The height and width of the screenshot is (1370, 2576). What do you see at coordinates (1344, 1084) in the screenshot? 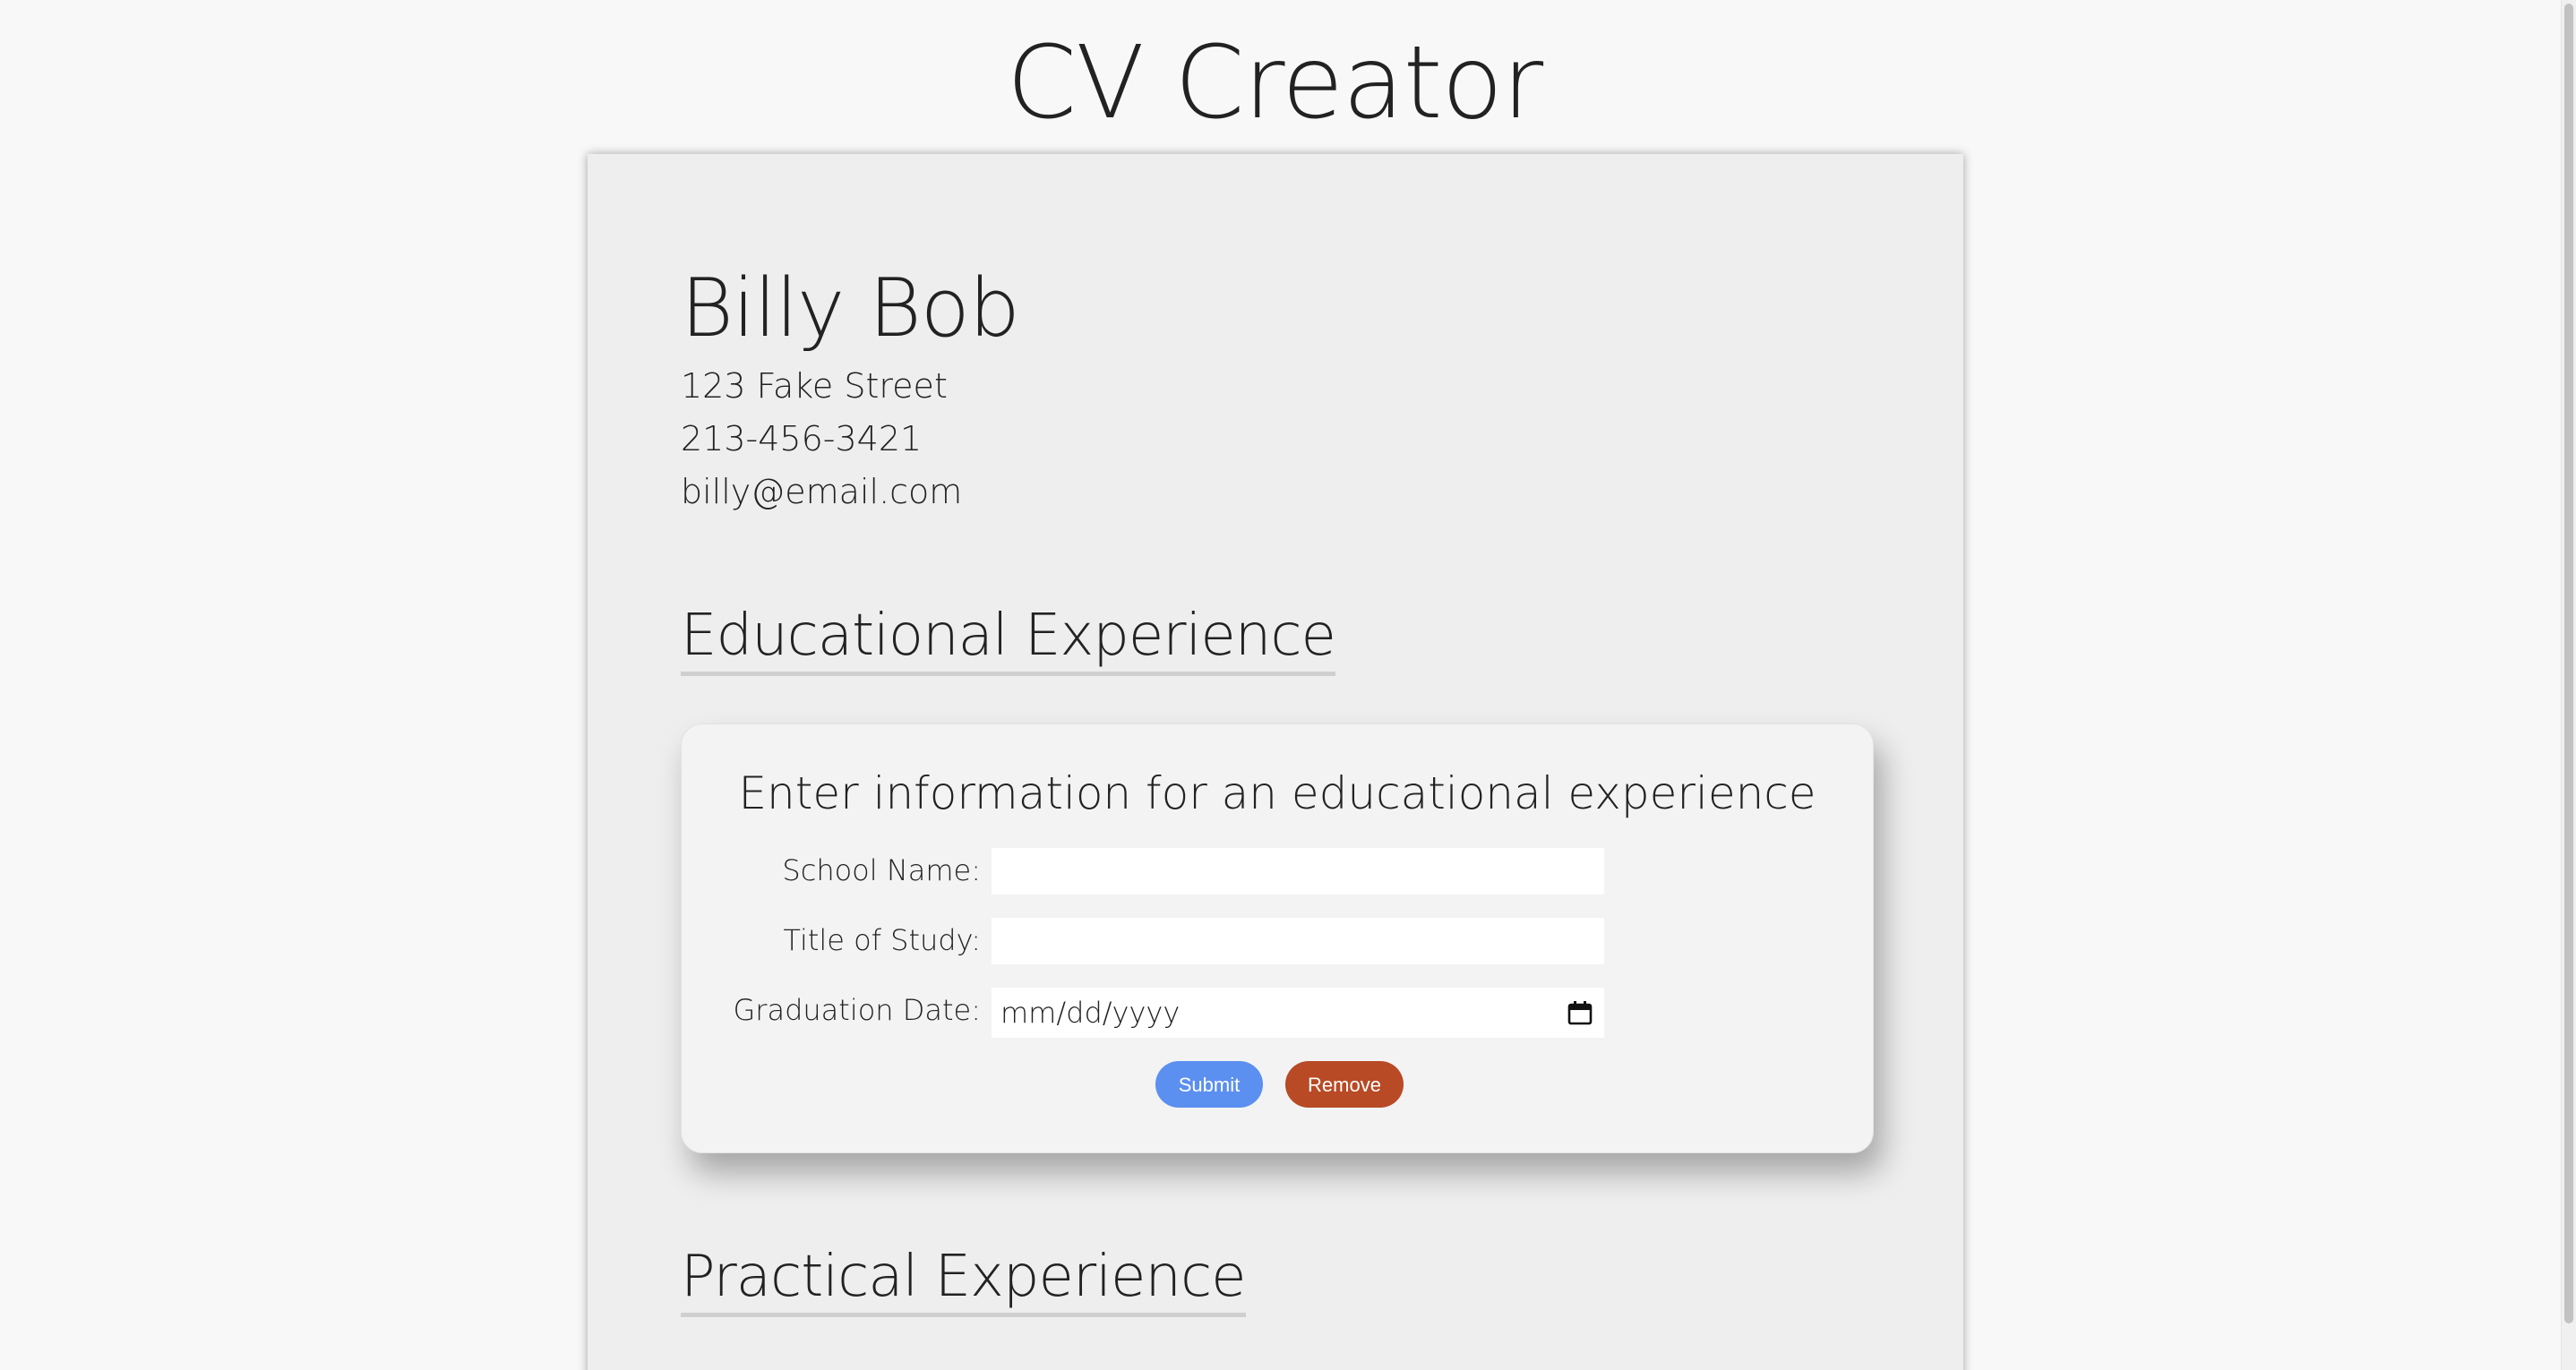
I see `remove-button: Remove` at bounding box center [1344, 1084].